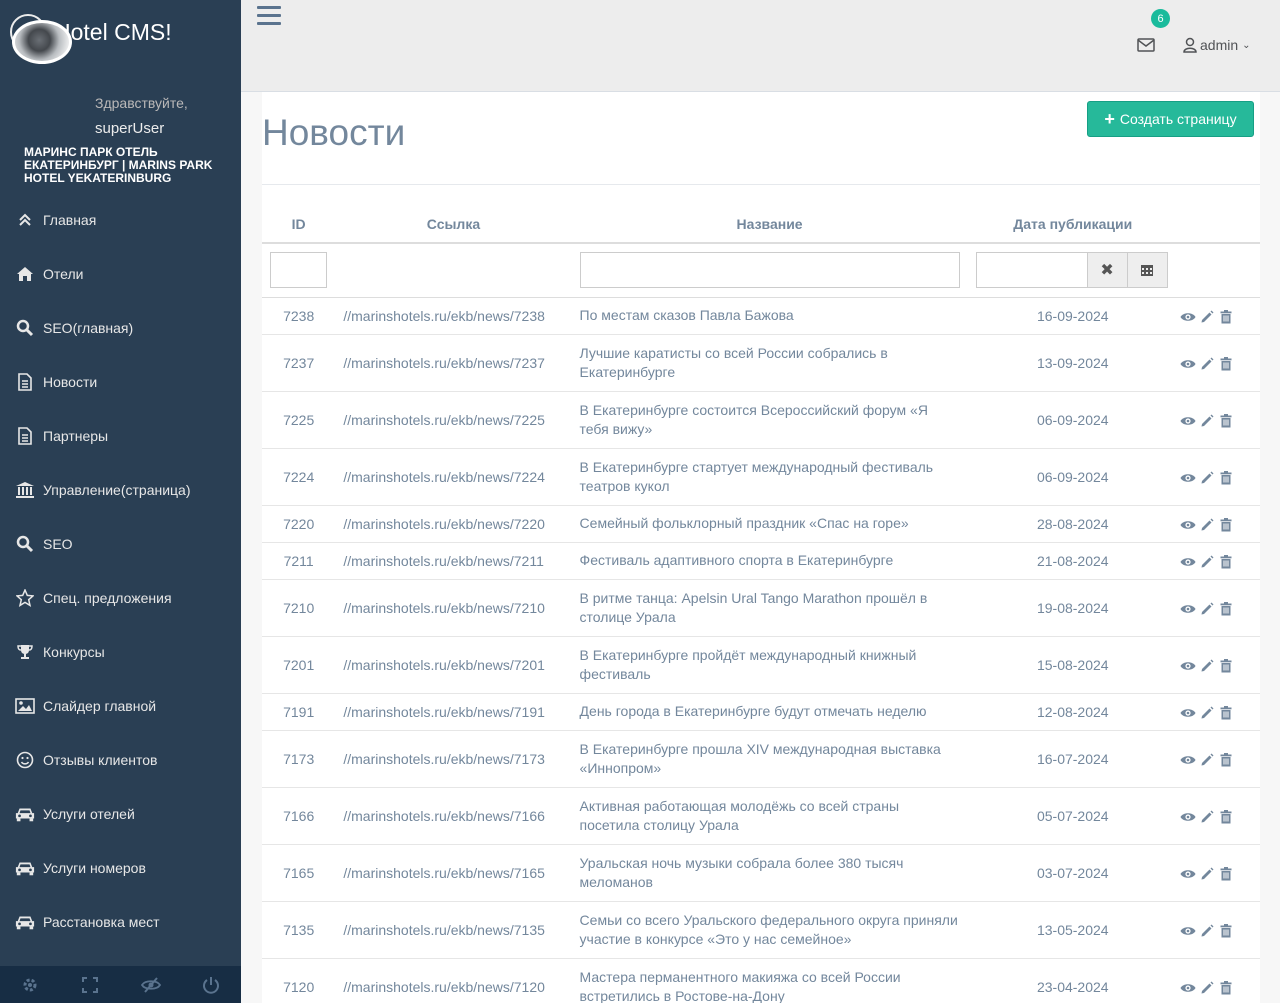 The image size is (1280, 1003). I want to click on calendar-button, so click(1147, 270).